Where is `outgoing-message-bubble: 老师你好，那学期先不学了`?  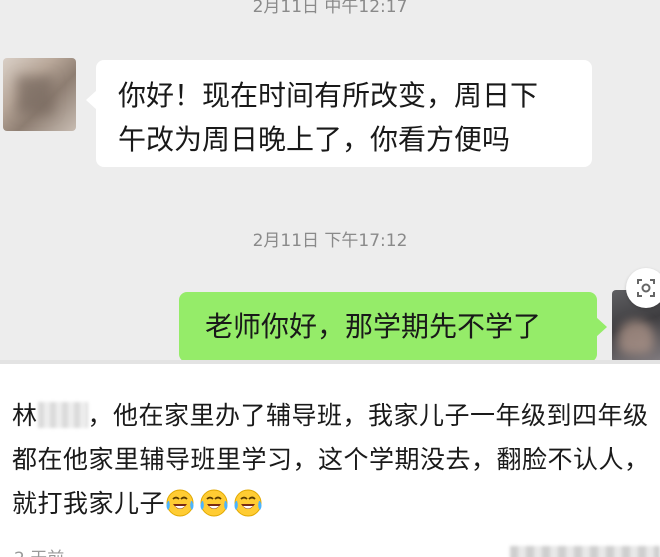 outgoing-message-bubble: 老师你好，那学期先不学了 is located at coordinates (393, 327).